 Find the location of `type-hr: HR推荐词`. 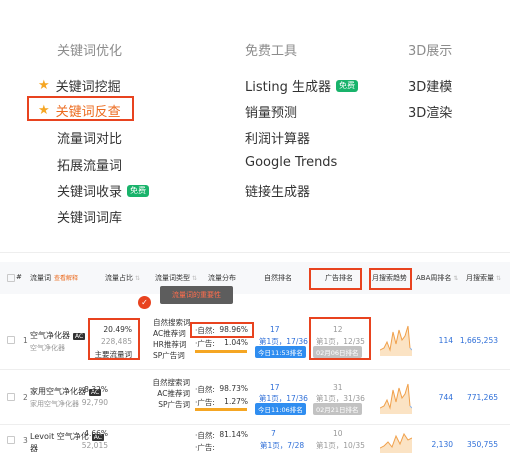

type-hr: HR推荐词 is located at coordinates (170, 344).